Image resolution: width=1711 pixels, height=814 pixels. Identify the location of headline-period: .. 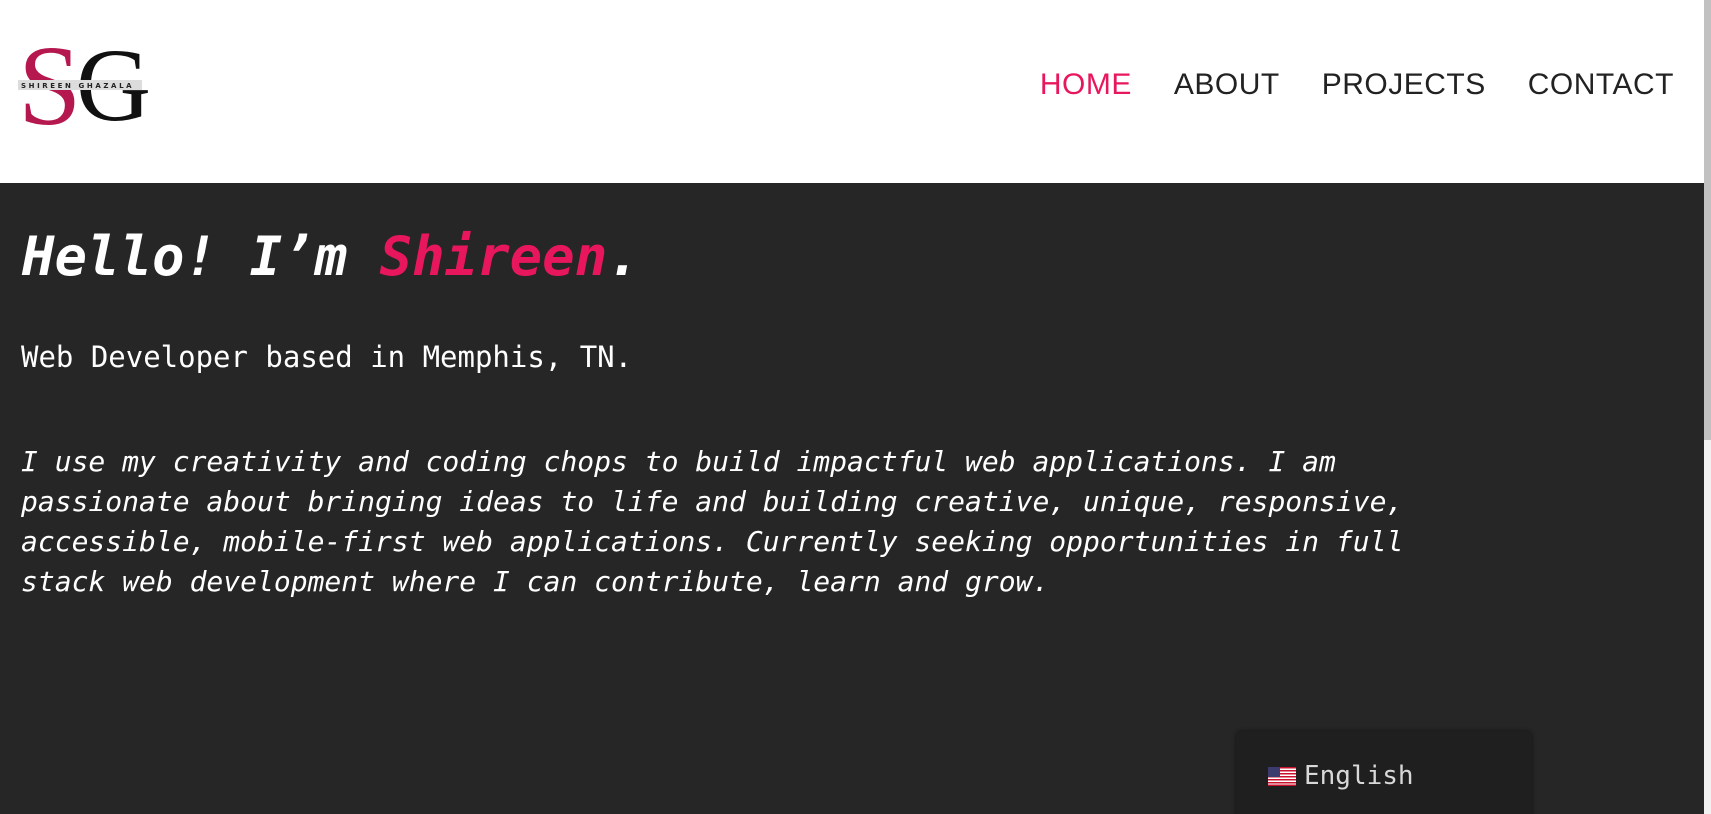
(623, 256).